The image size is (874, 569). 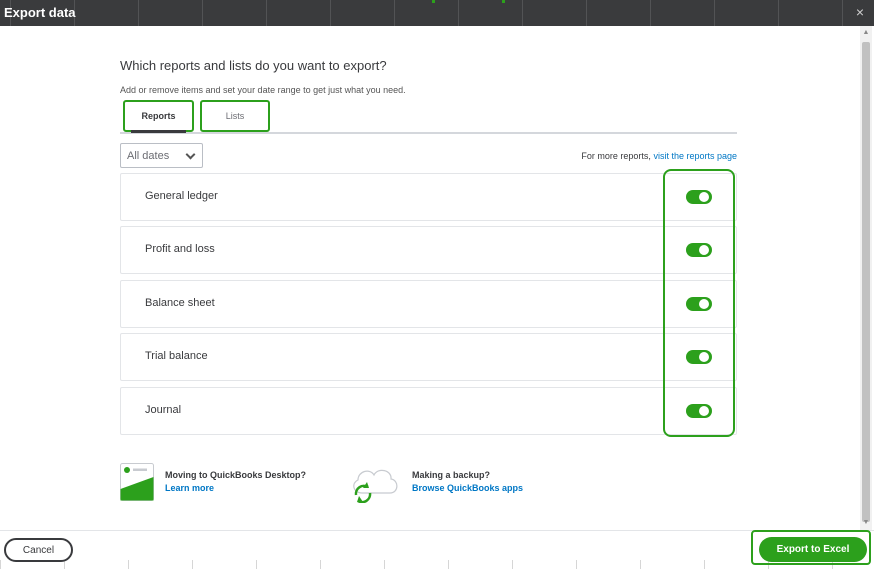 What do you see at coordinates (616, 156) in the screenshot?
I see `more-reports-text: For more reports,` at bounding box center [616, 156].